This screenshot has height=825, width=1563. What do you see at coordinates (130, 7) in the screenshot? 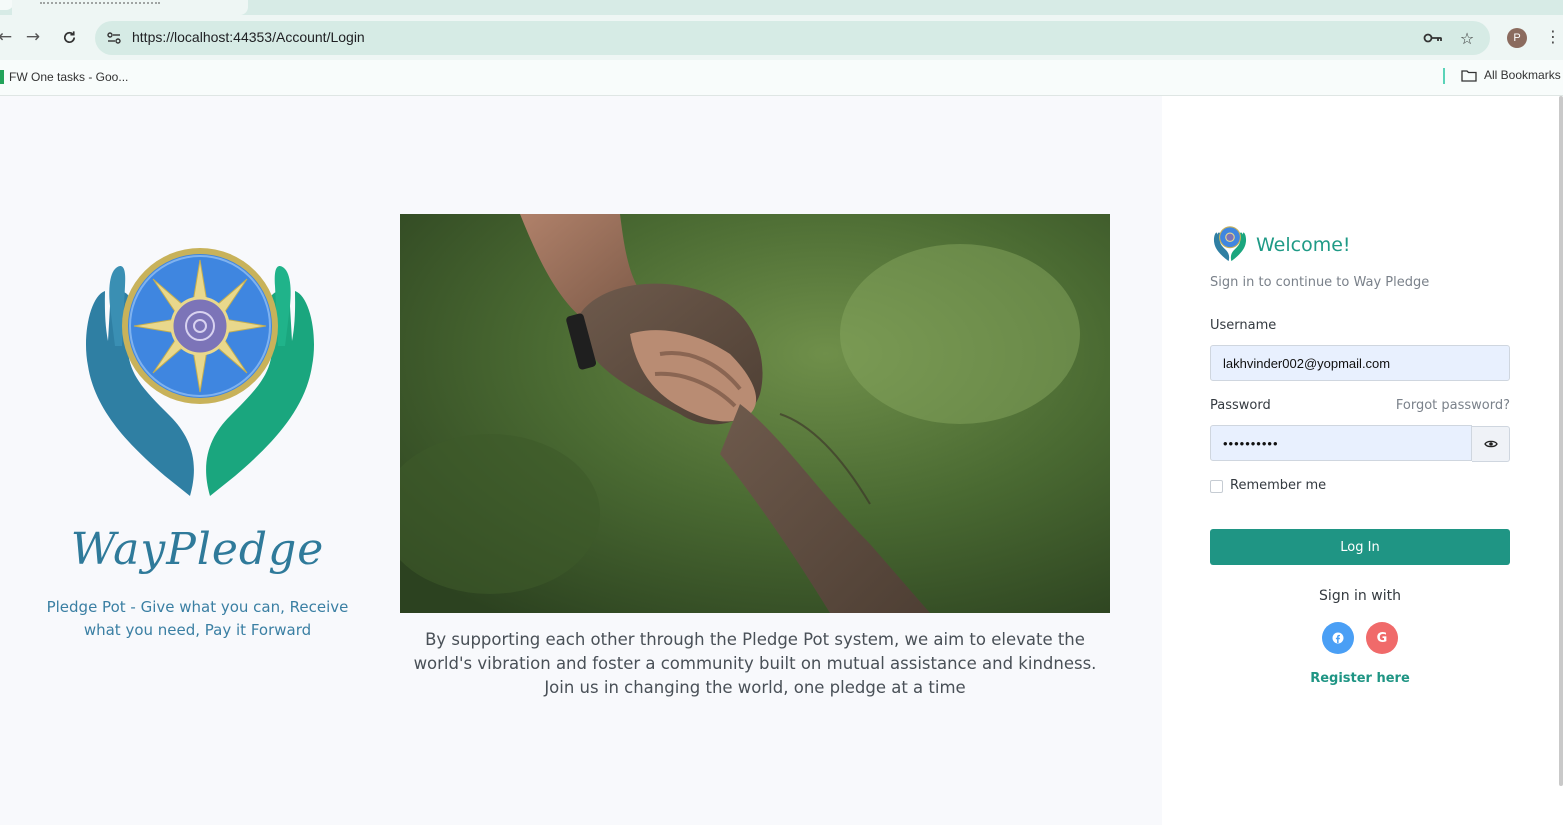
I see `tab-active` at bounding box center [130, 7].